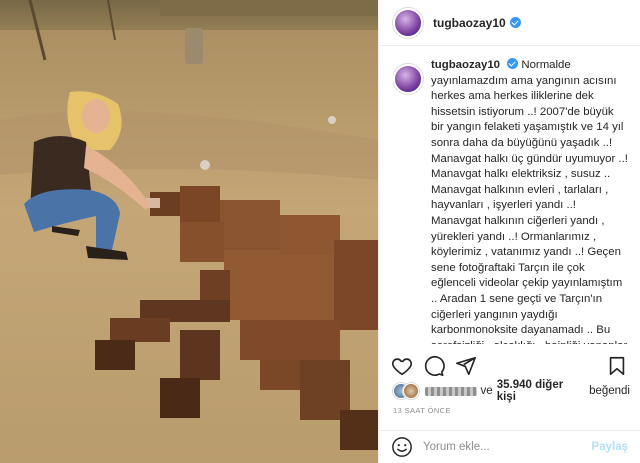 This screenshot has height=463, width=640. Describe the element at coordinates (465, 65) in the screenshot. I see `caption-username: tugbaozay10` at that location.